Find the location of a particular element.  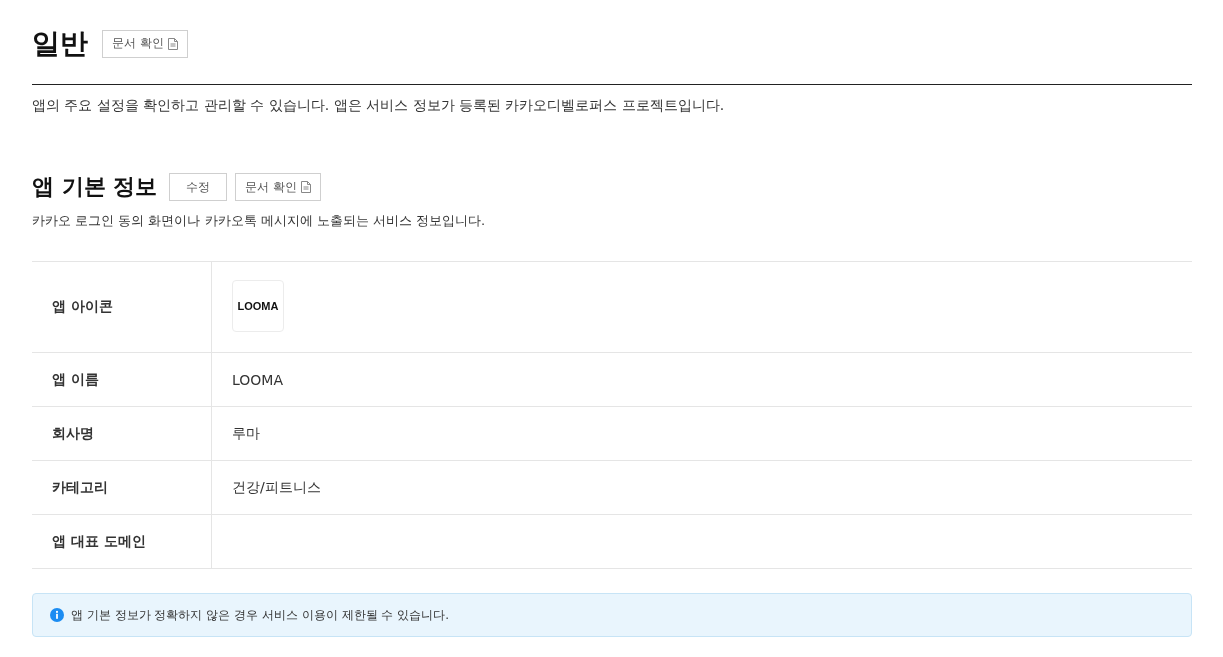

page-description: 앱의 주요 설정을 확인하고 관리할 수 있습니다. 앱은 서비스 정보가 등록된 카카오디벨로퍼스 프로젝트입니다. is located at coordinates (379, 105).